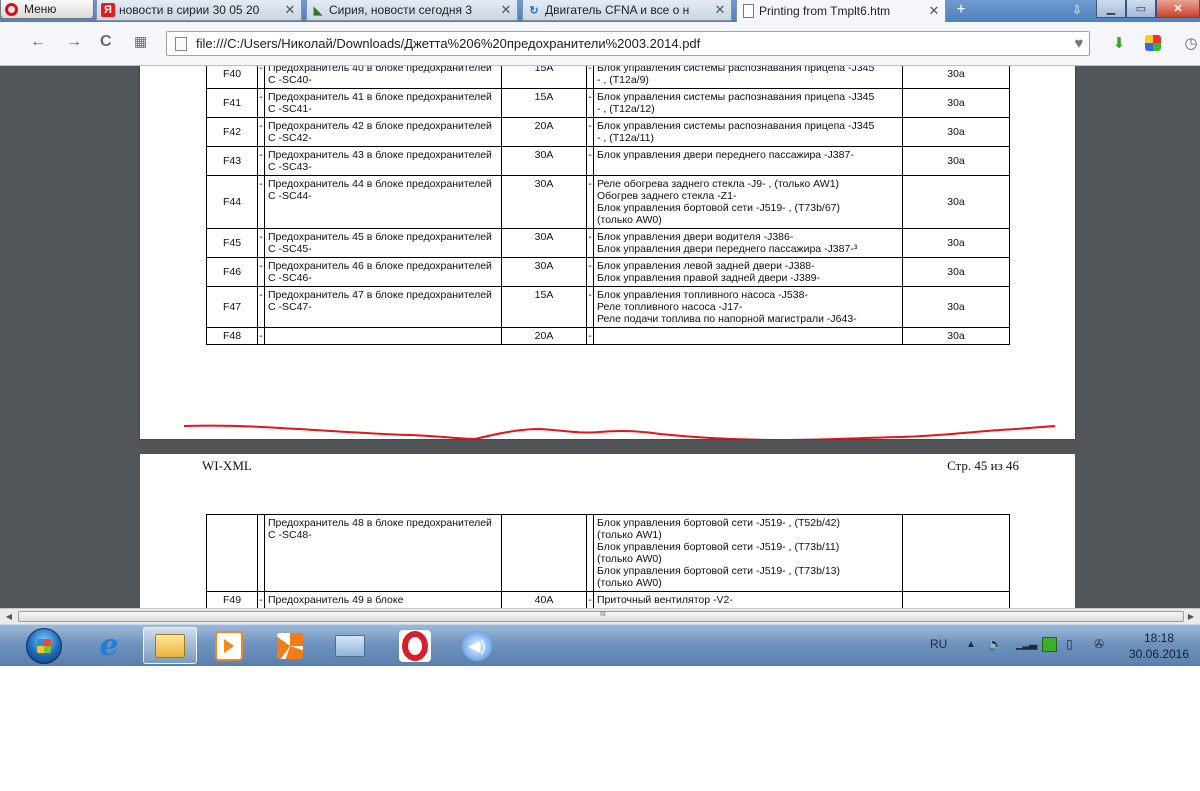 This screenshot has height=791, width=1200. Describe the element at coordinates (629, 535) in the screenshot. I see `consumer-line: (только AW1)` at that location.